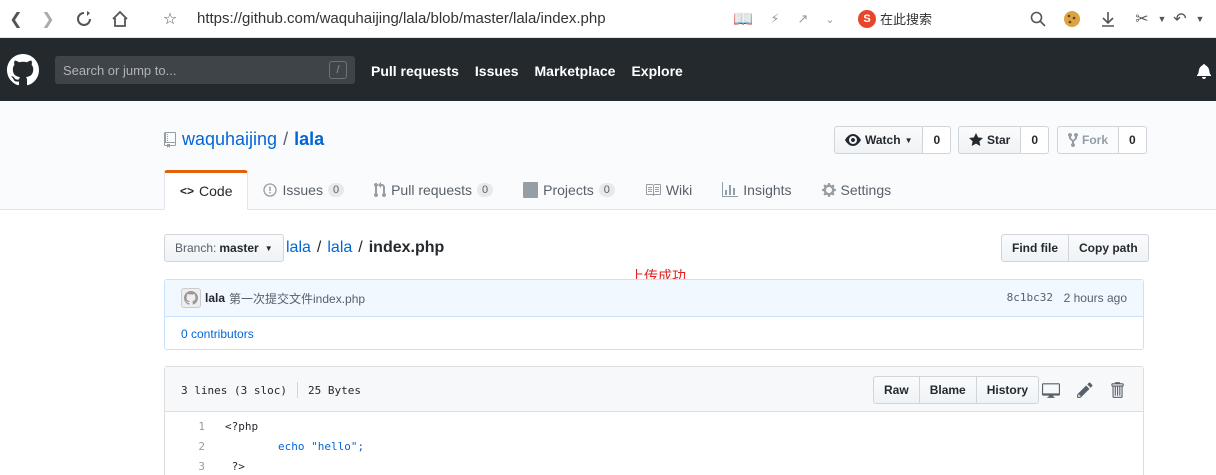  What do you see at coordinates (84, 19) in the screenshot?
I see `reload-icon` at bounding box center [84, 19].